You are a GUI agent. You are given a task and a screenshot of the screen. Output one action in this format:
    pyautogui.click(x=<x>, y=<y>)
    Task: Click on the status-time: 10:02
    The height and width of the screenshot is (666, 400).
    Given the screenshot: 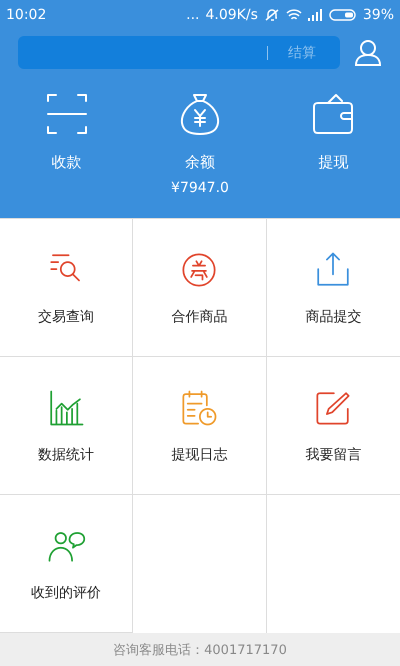 What is the action you would take?
    pyautogui.click(x=26, y=15)
    